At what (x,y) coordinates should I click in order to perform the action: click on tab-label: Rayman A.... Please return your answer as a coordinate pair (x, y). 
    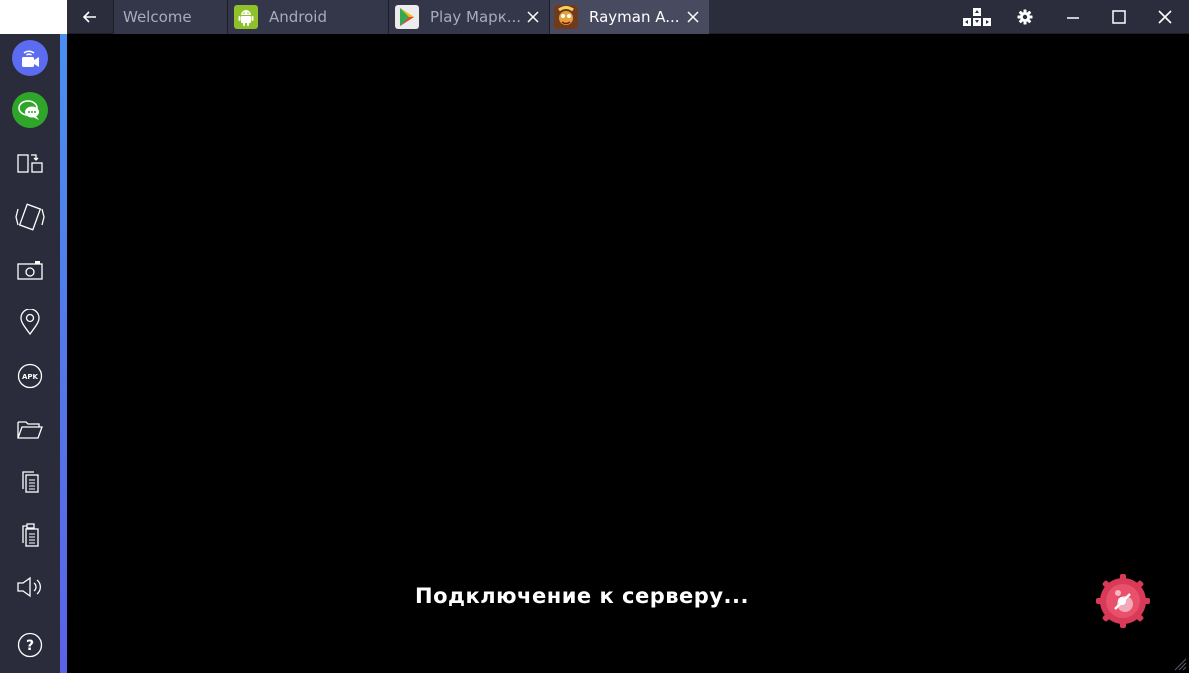
    Looking at the image, I should click on (634, 17).